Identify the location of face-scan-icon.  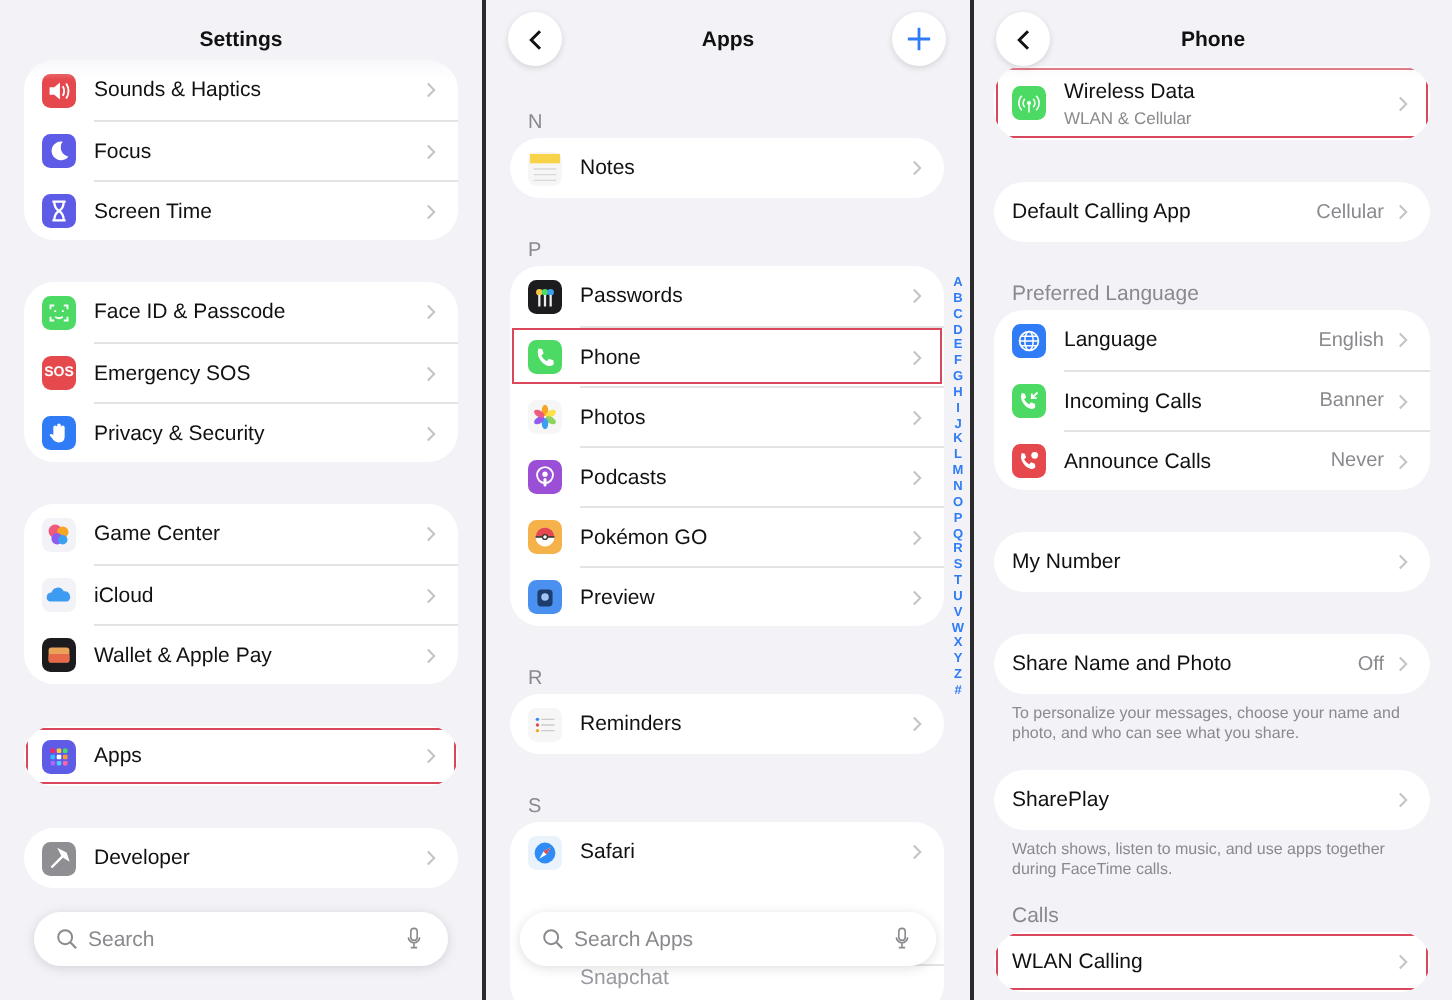
(59, 312).